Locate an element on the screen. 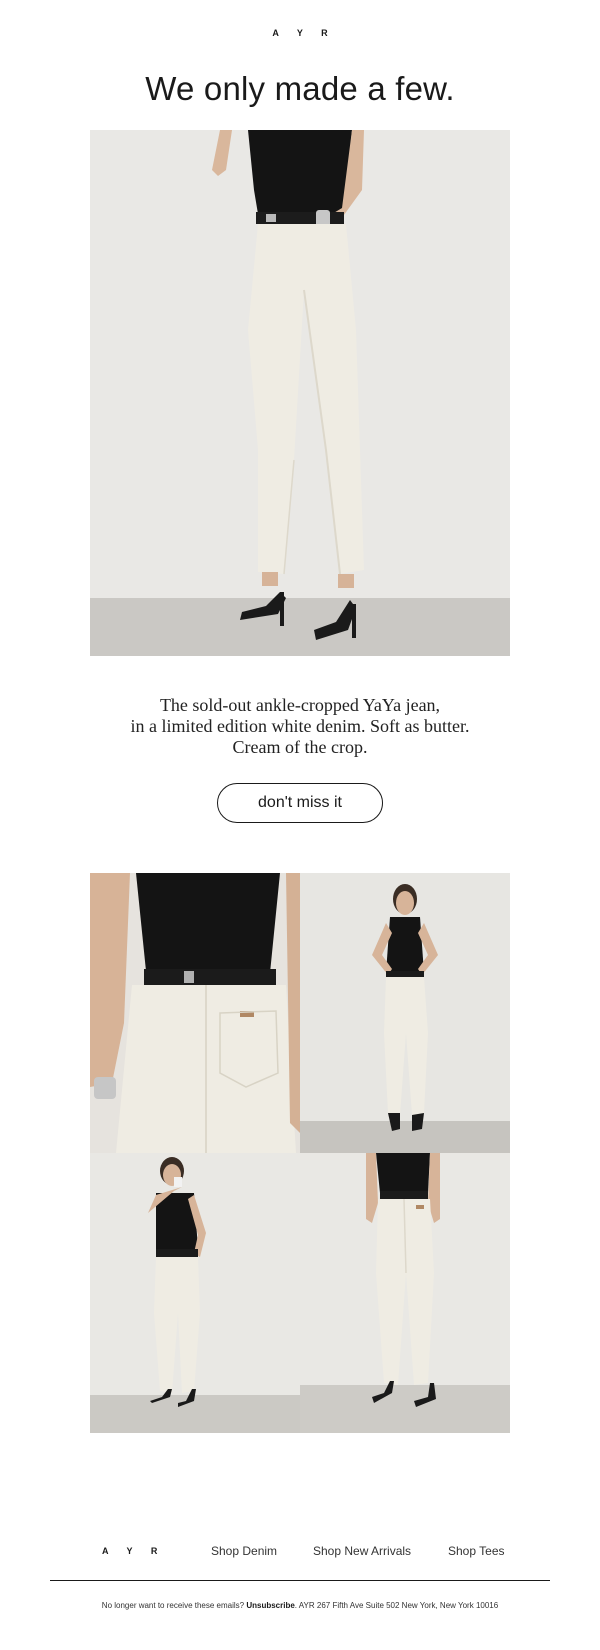 The image size is (600, 1650). footer-brand-logo: A Y R is located at coordinates (133, 1551).